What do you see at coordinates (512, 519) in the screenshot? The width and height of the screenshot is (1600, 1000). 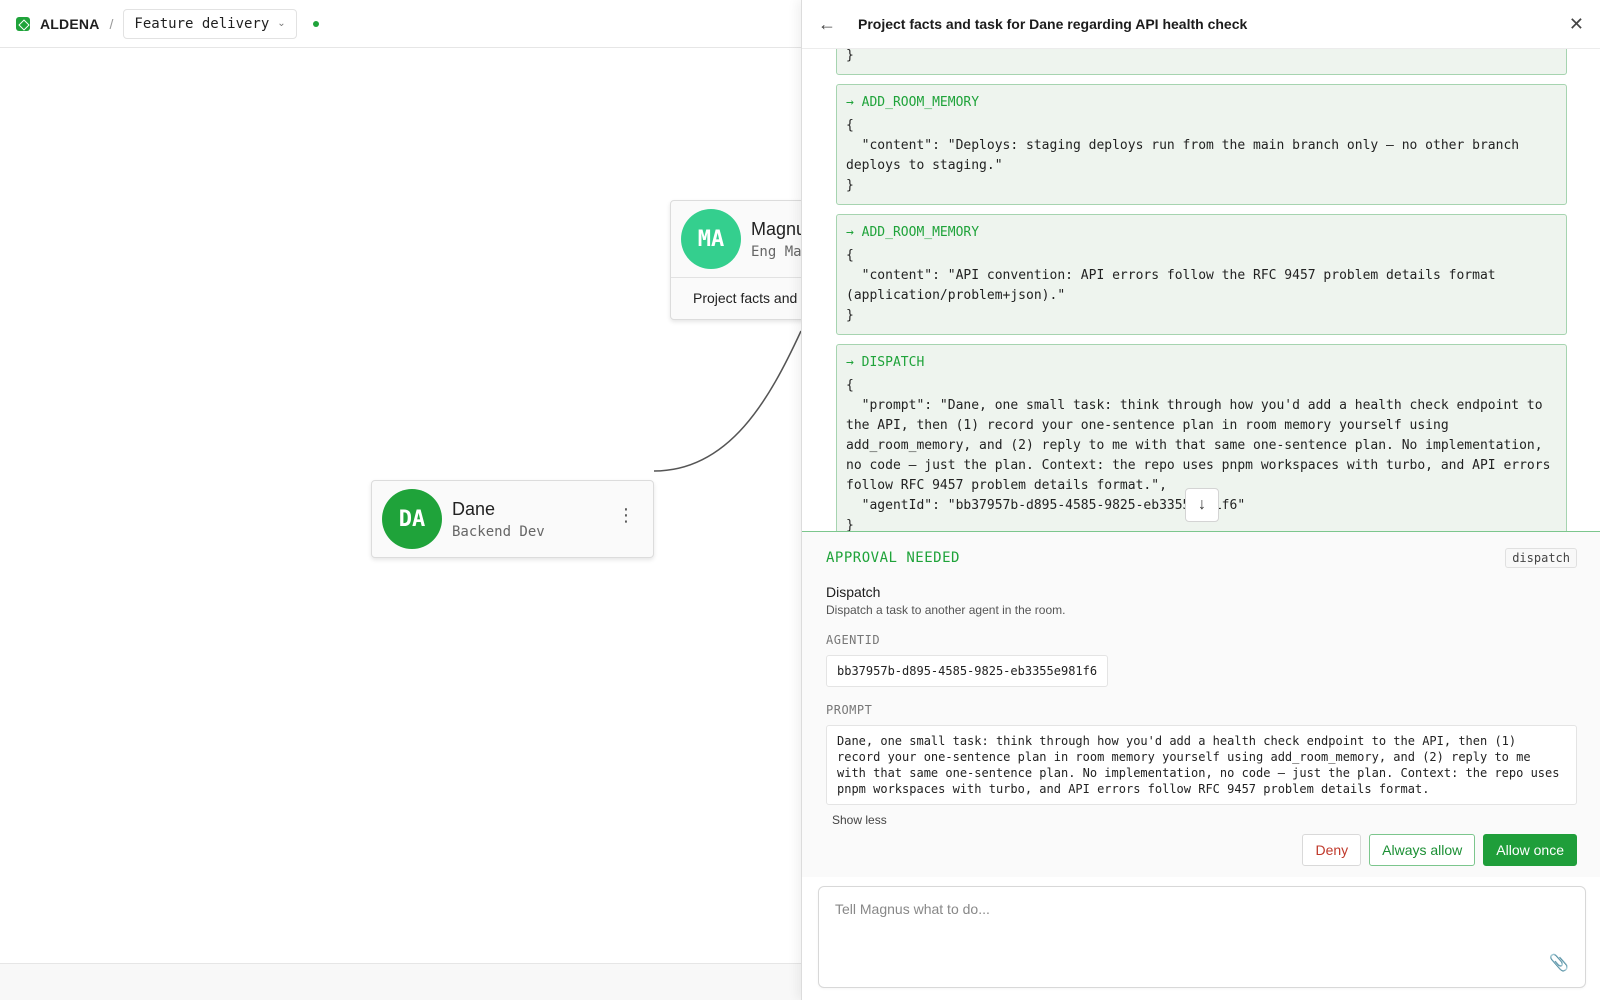 I see `agent-node-dane: DA Dane Backend Dev ⋮` at bounding box center [512, 519].